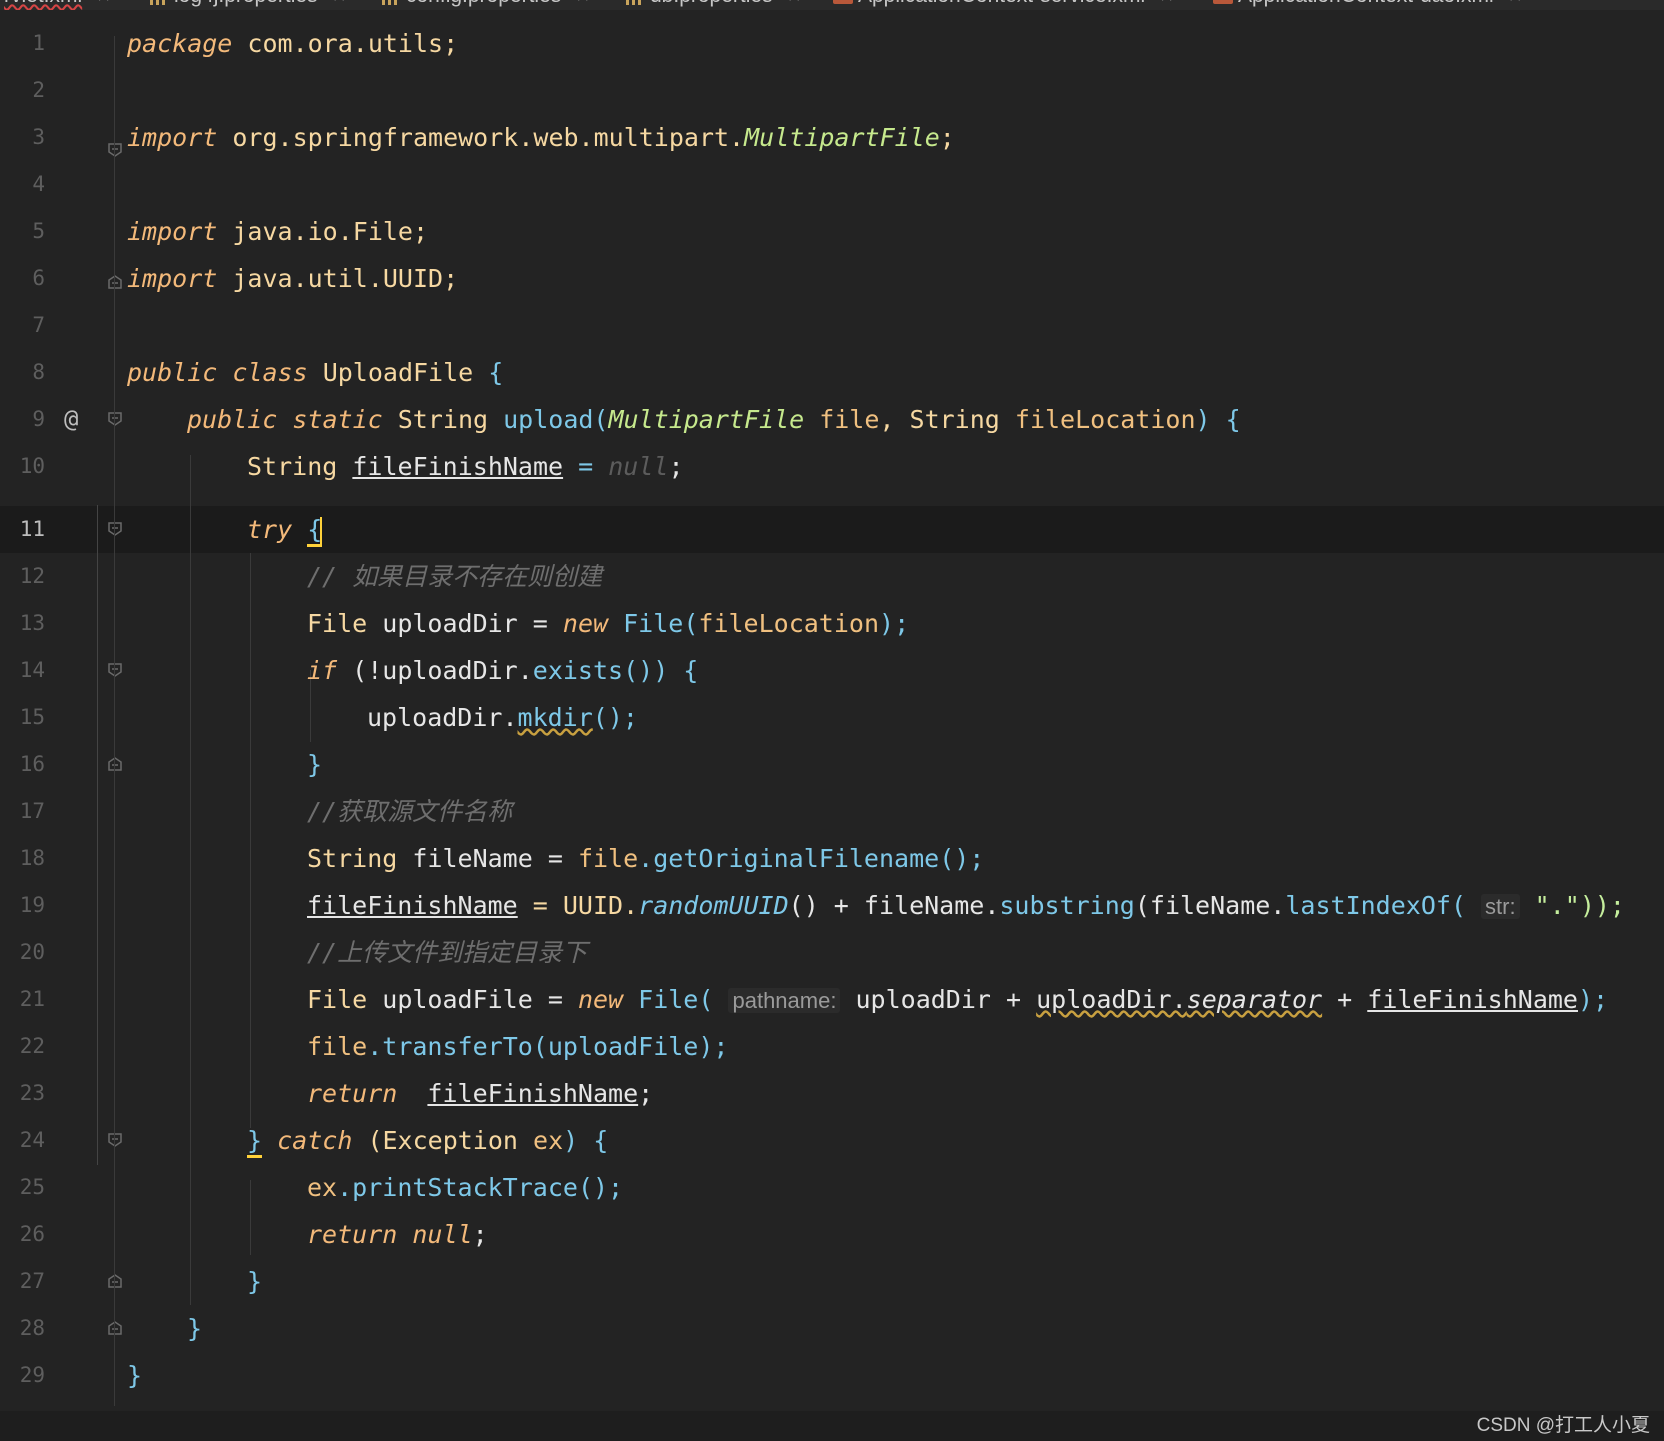  What do you see at coordinates (38, 184) in the screenshot?
I see `line-number: 4` at bounding box center [38, 184].